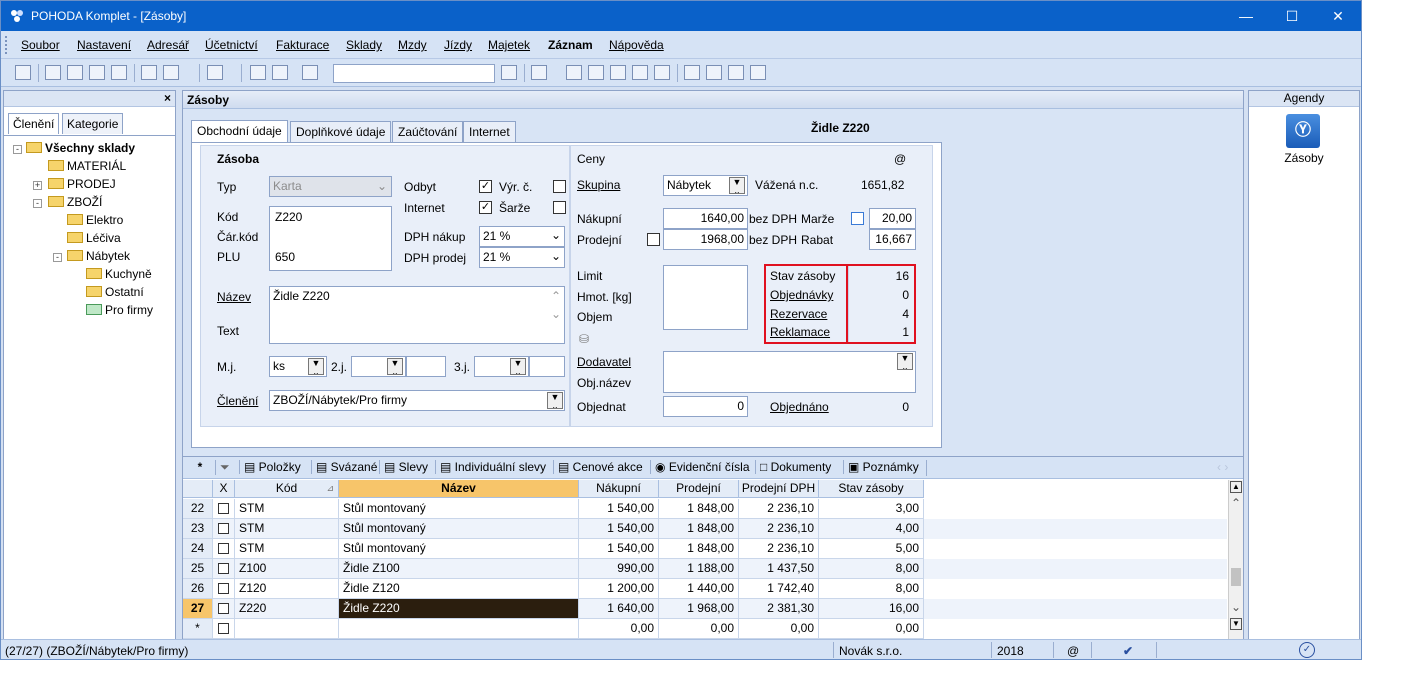  Describe the element at coordinates (287, 589) in the screenshot. I see `cell-kod: Z120` at that location.